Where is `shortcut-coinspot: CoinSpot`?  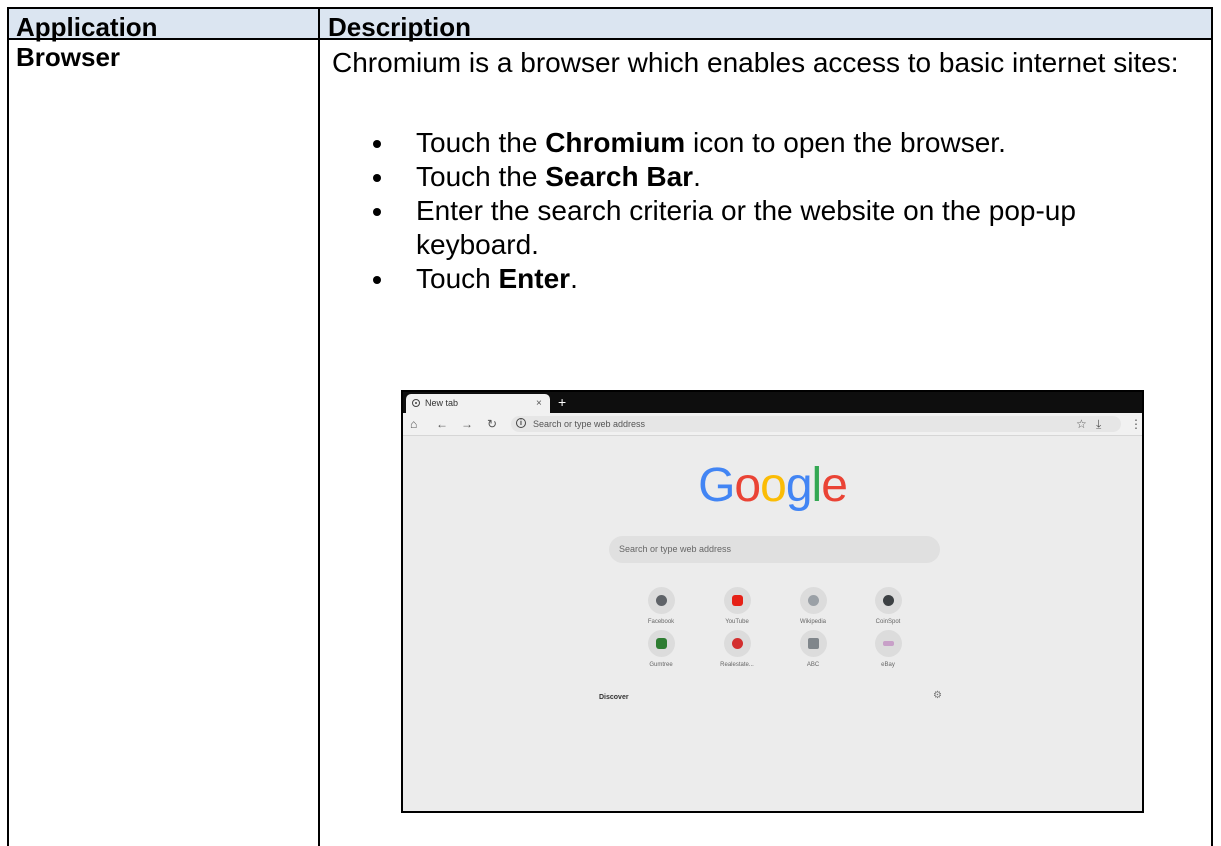 shortcut-coinspot: CoinSpot is located at coordinates (888, 606).